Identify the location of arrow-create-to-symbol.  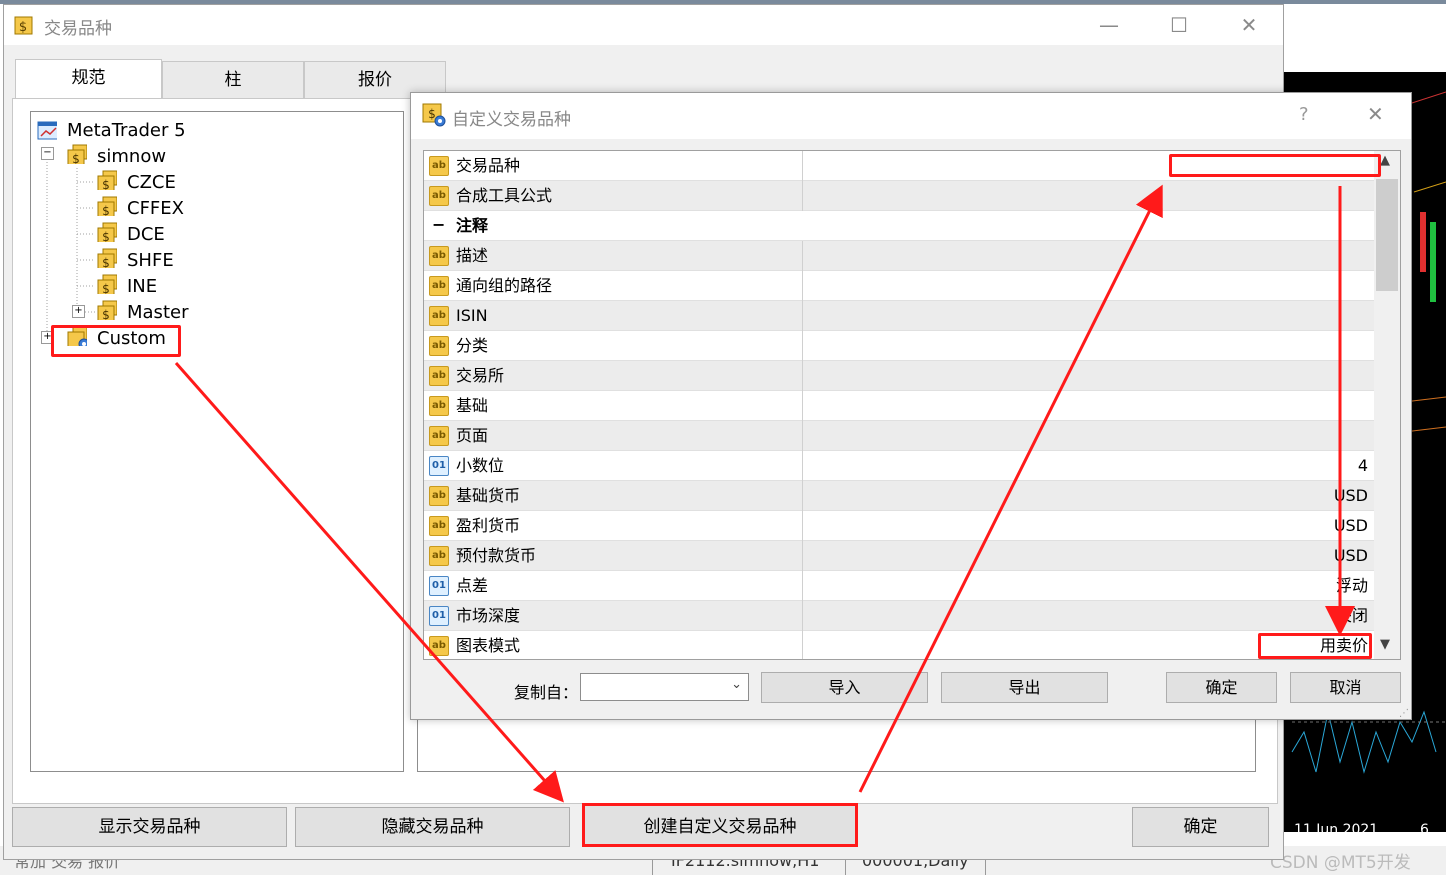
(1010, 488).